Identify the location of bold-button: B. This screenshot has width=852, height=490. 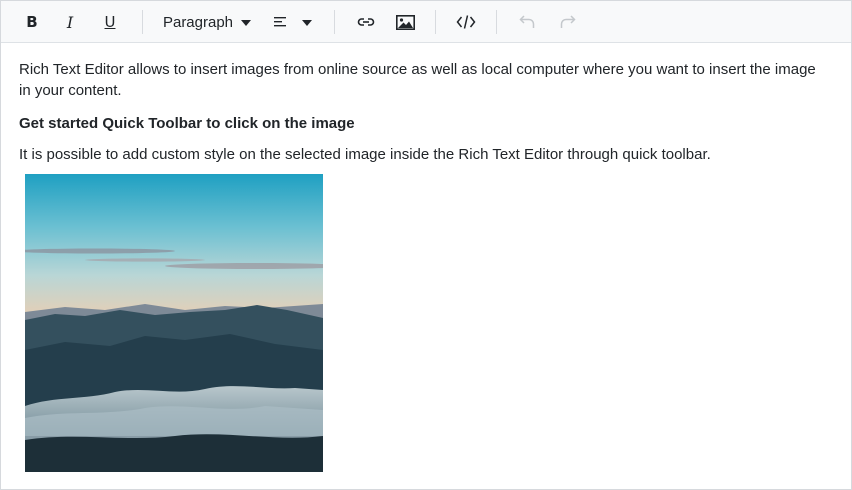
(32, 22).